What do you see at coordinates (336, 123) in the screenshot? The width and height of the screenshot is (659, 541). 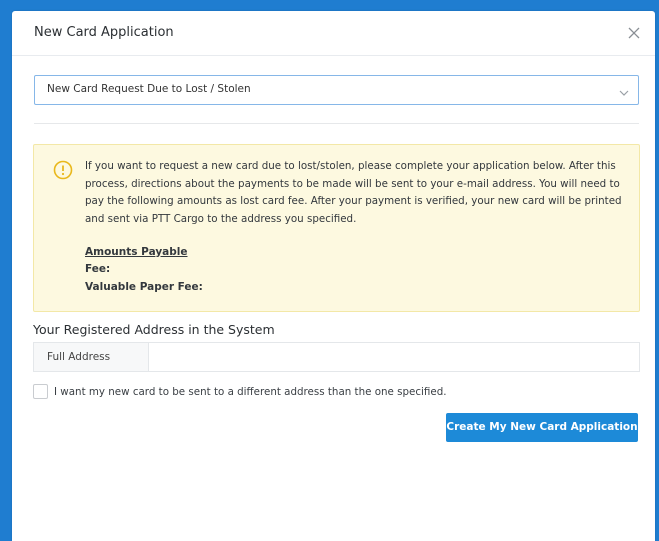 I see `divider` at bounding box center [336, 123].